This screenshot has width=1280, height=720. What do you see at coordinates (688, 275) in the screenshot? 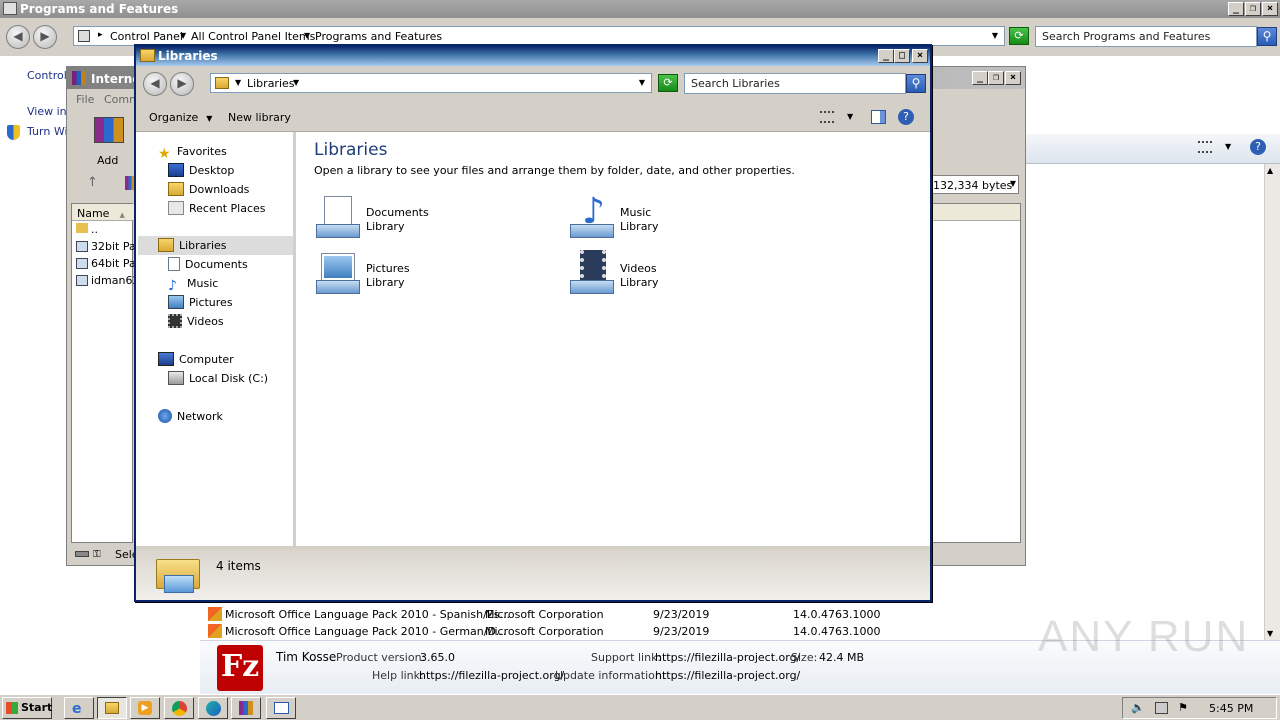
I see `library-videos: Videos Library` at bounding box center [688, 275].